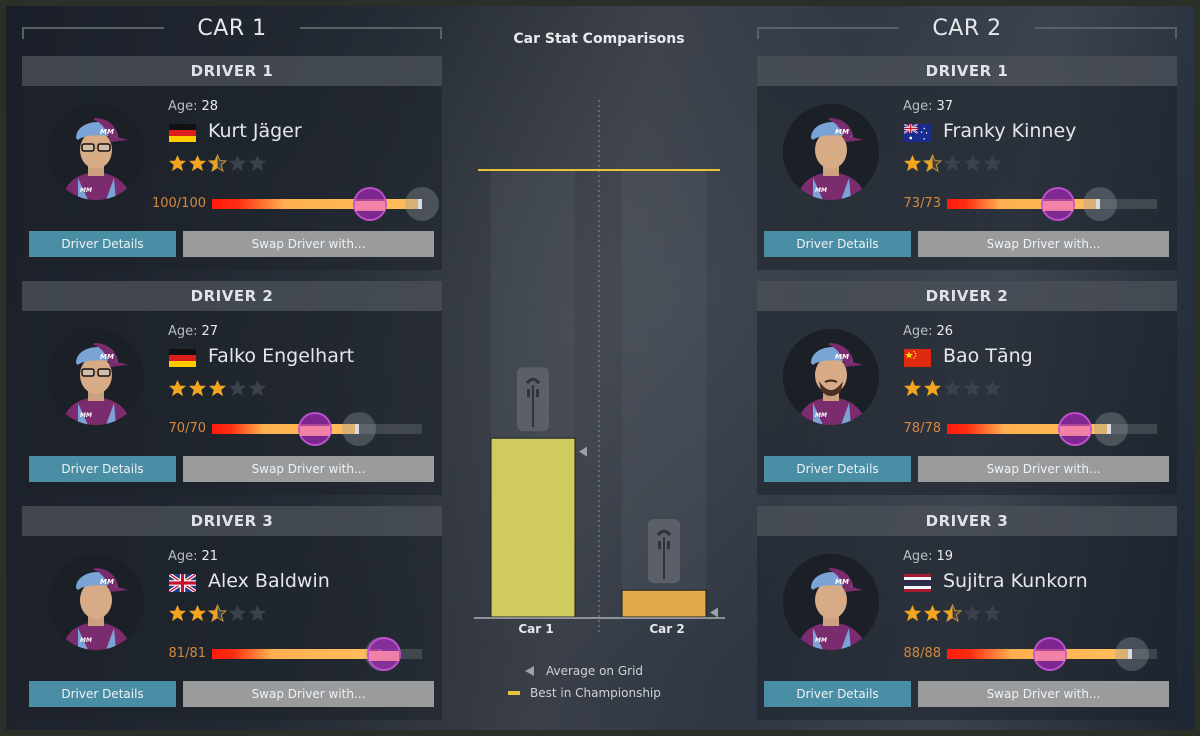 This screenshot has width=1200, height=736. What do you see at coordinates (922, 653) in the screenshot?
I see `energy-value: 88/88` at bounding box center [922, 653].